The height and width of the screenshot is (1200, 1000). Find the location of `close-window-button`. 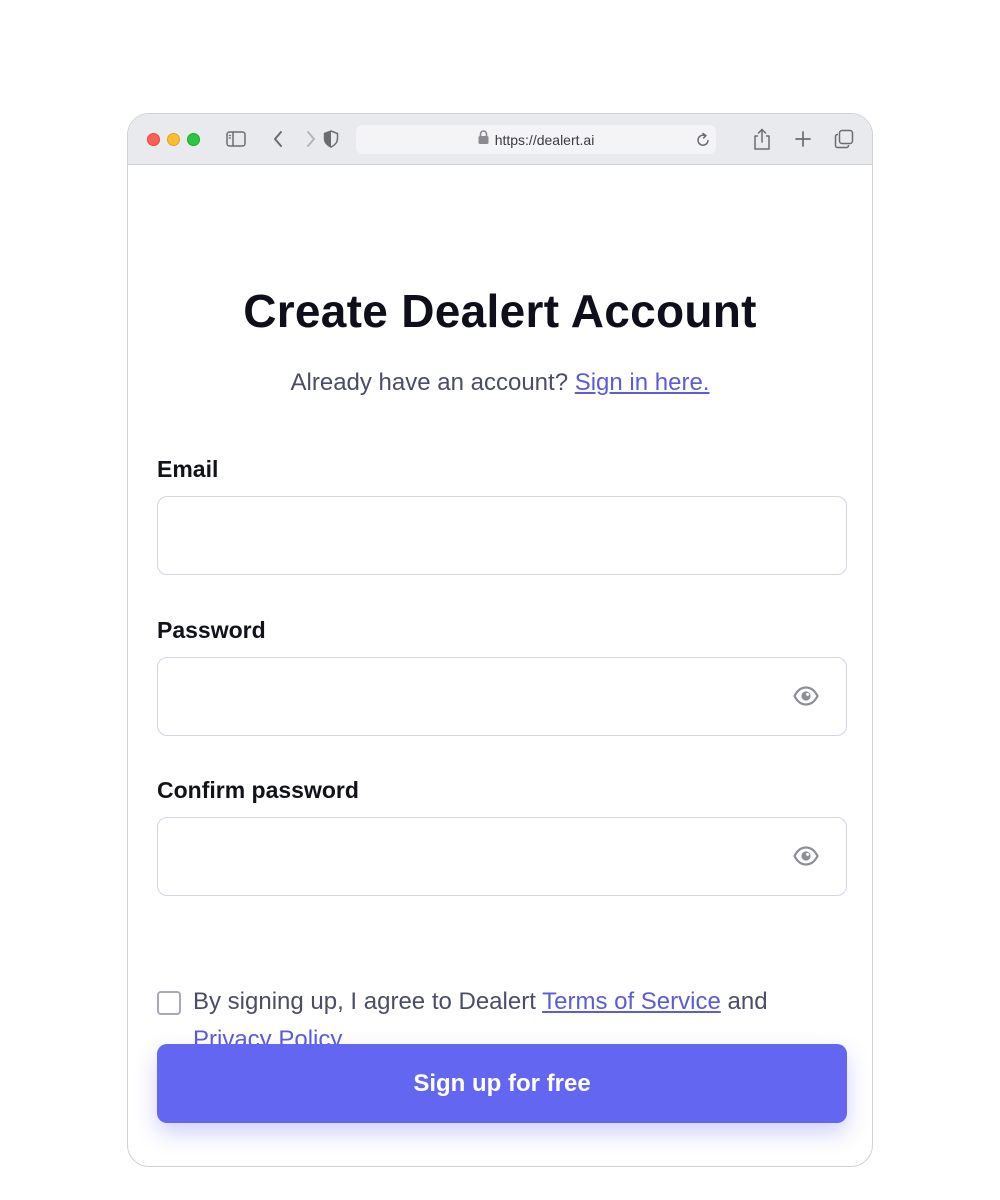

close-window-button is located at coordinates (153, 139).